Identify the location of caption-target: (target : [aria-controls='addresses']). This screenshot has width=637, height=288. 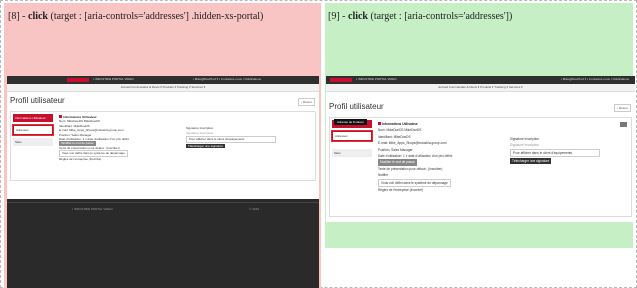
(440, 16).